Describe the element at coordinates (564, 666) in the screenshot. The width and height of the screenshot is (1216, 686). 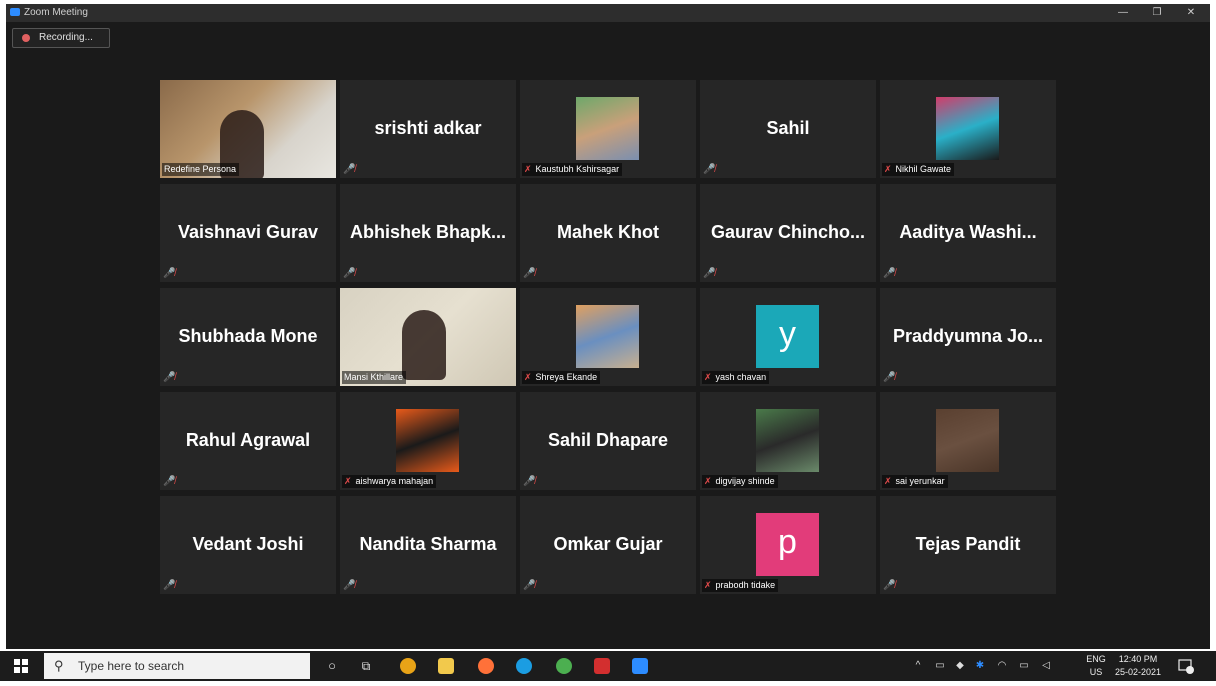
I see `app-icon` at that location.